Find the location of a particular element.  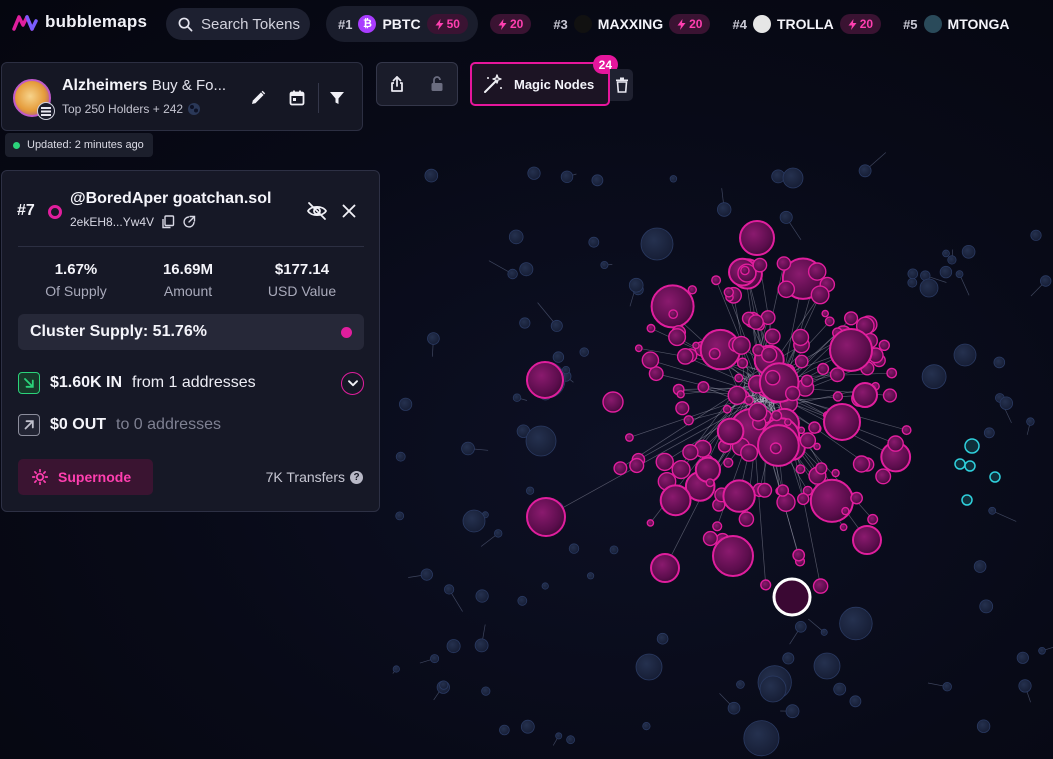

lock-button is located at coordinates (437, 84).